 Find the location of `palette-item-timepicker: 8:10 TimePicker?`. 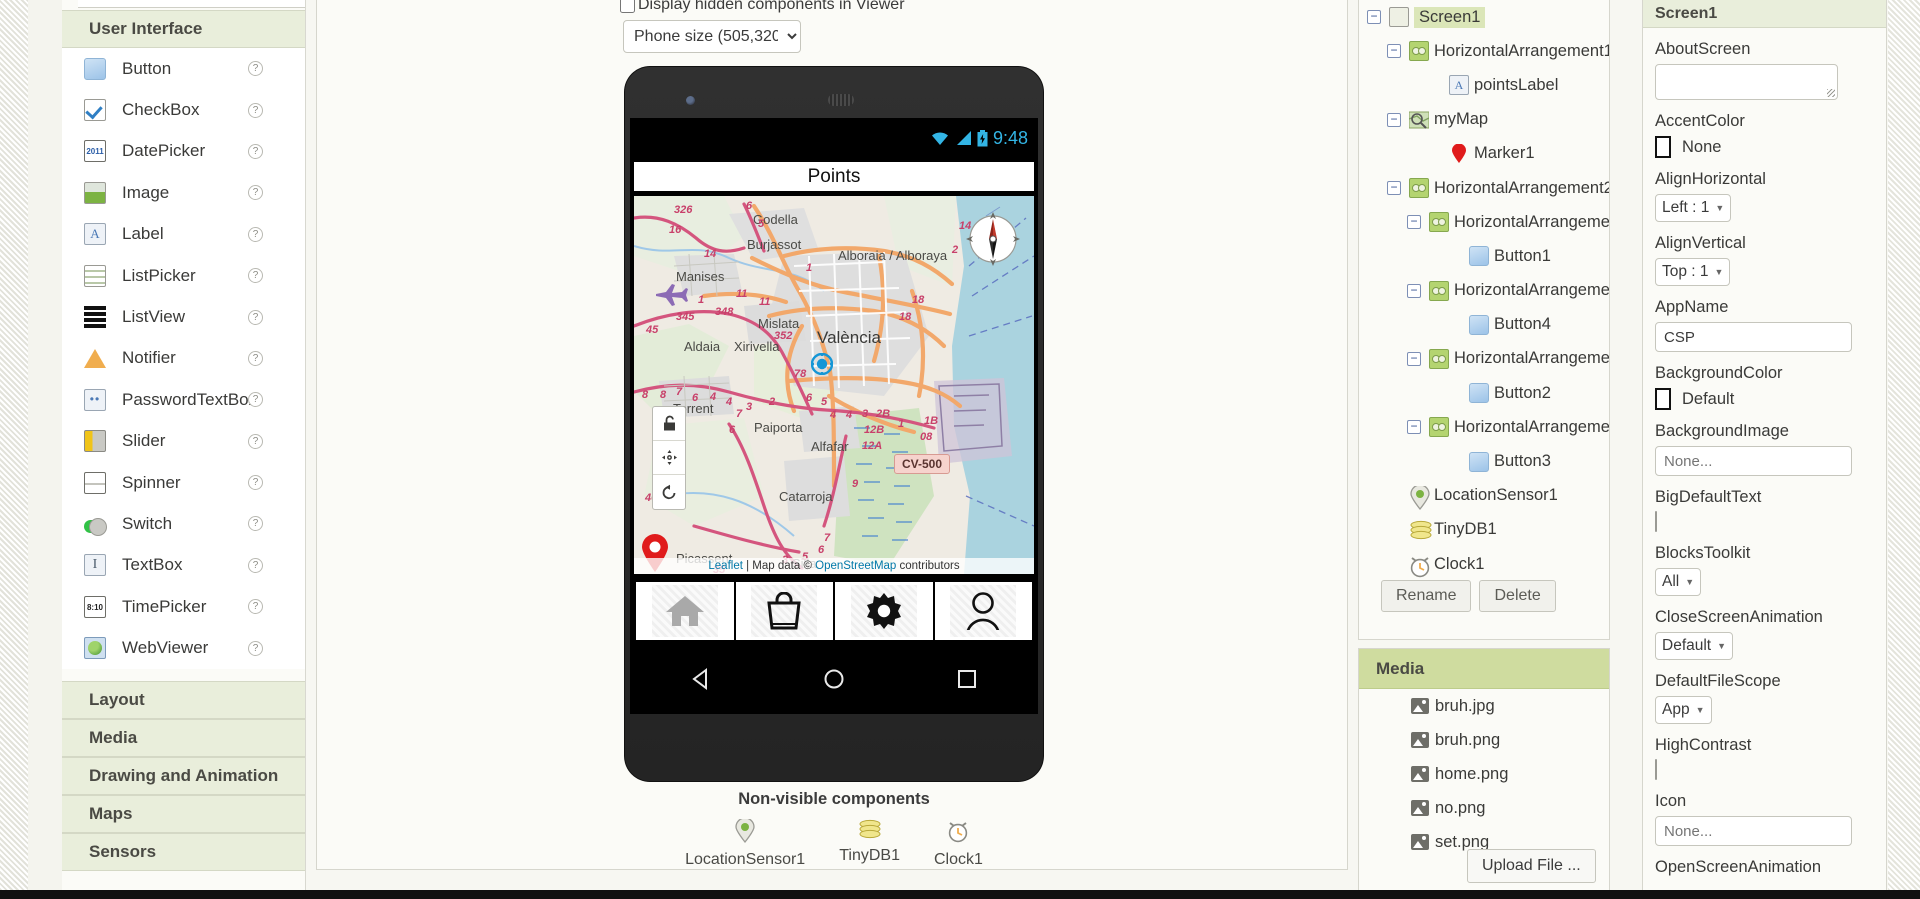

palette-item-timepicker: 8:10 TimePicker? is located at coordinates (183, 606).